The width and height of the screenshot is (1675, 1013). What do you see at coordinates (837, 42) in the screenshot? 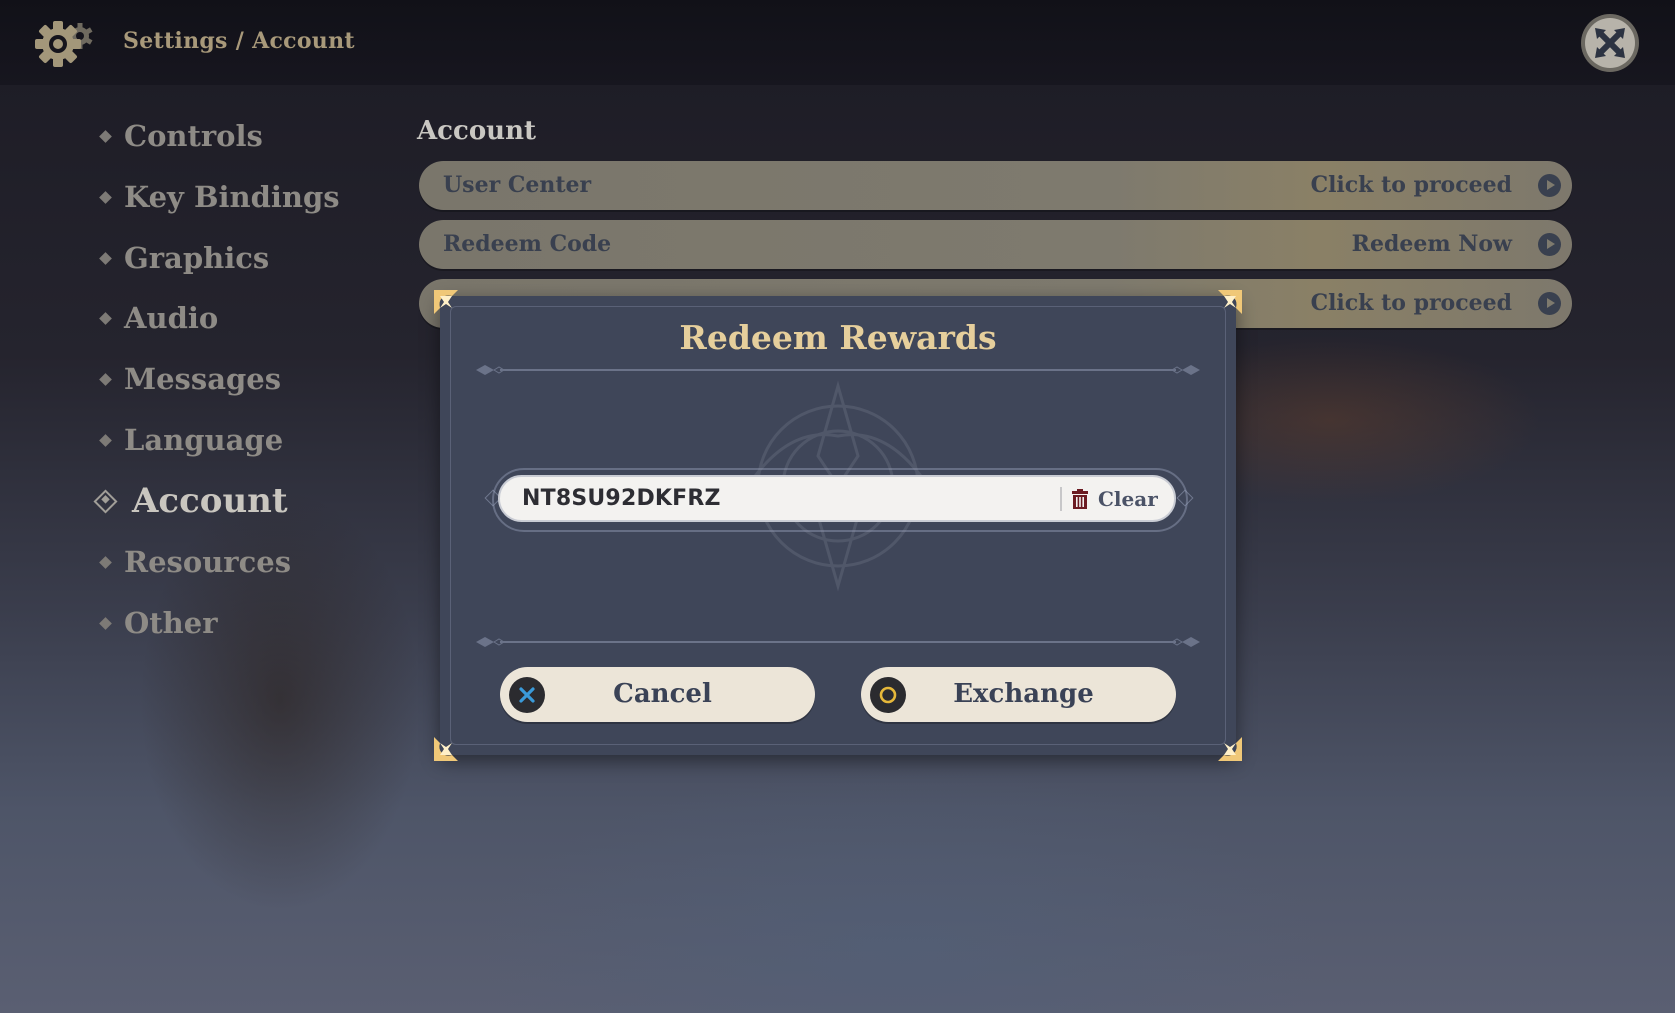
I see `top-bar: Settings / Account` at bounding box center [837, 42].